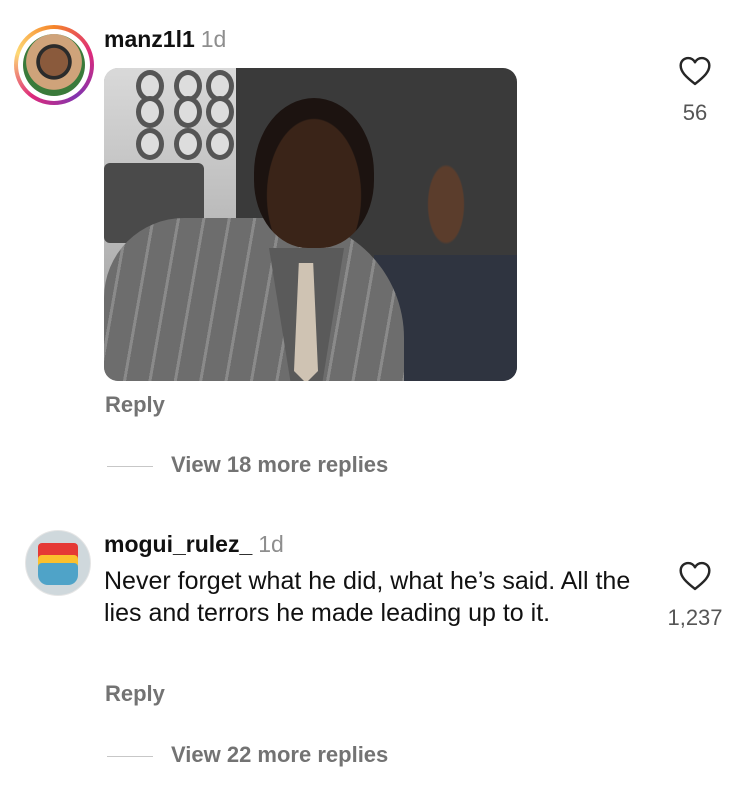 Image resolution: width=750 pixels, height=806 pixels. I want to click on avatar, so click(58, 563).